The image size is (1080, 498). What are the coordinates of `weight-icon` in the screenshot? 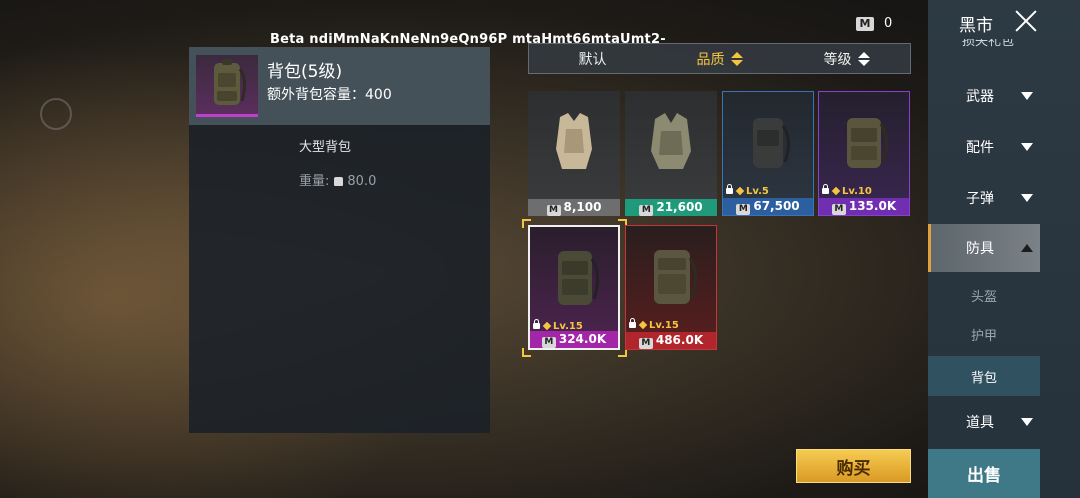 It's located at (339, 181).